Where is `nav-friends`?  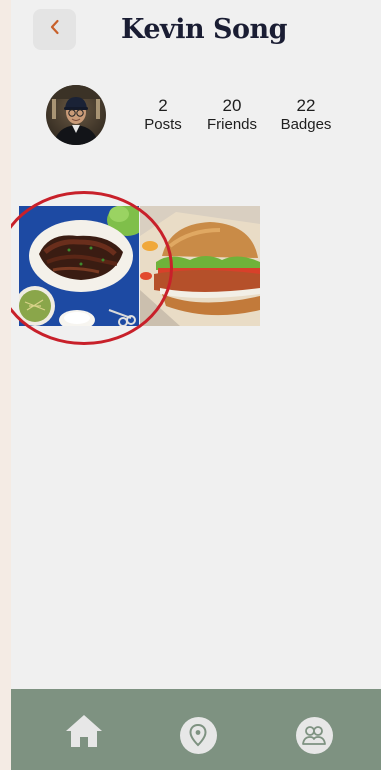 nav-friends is located at coordinates (314, 735).